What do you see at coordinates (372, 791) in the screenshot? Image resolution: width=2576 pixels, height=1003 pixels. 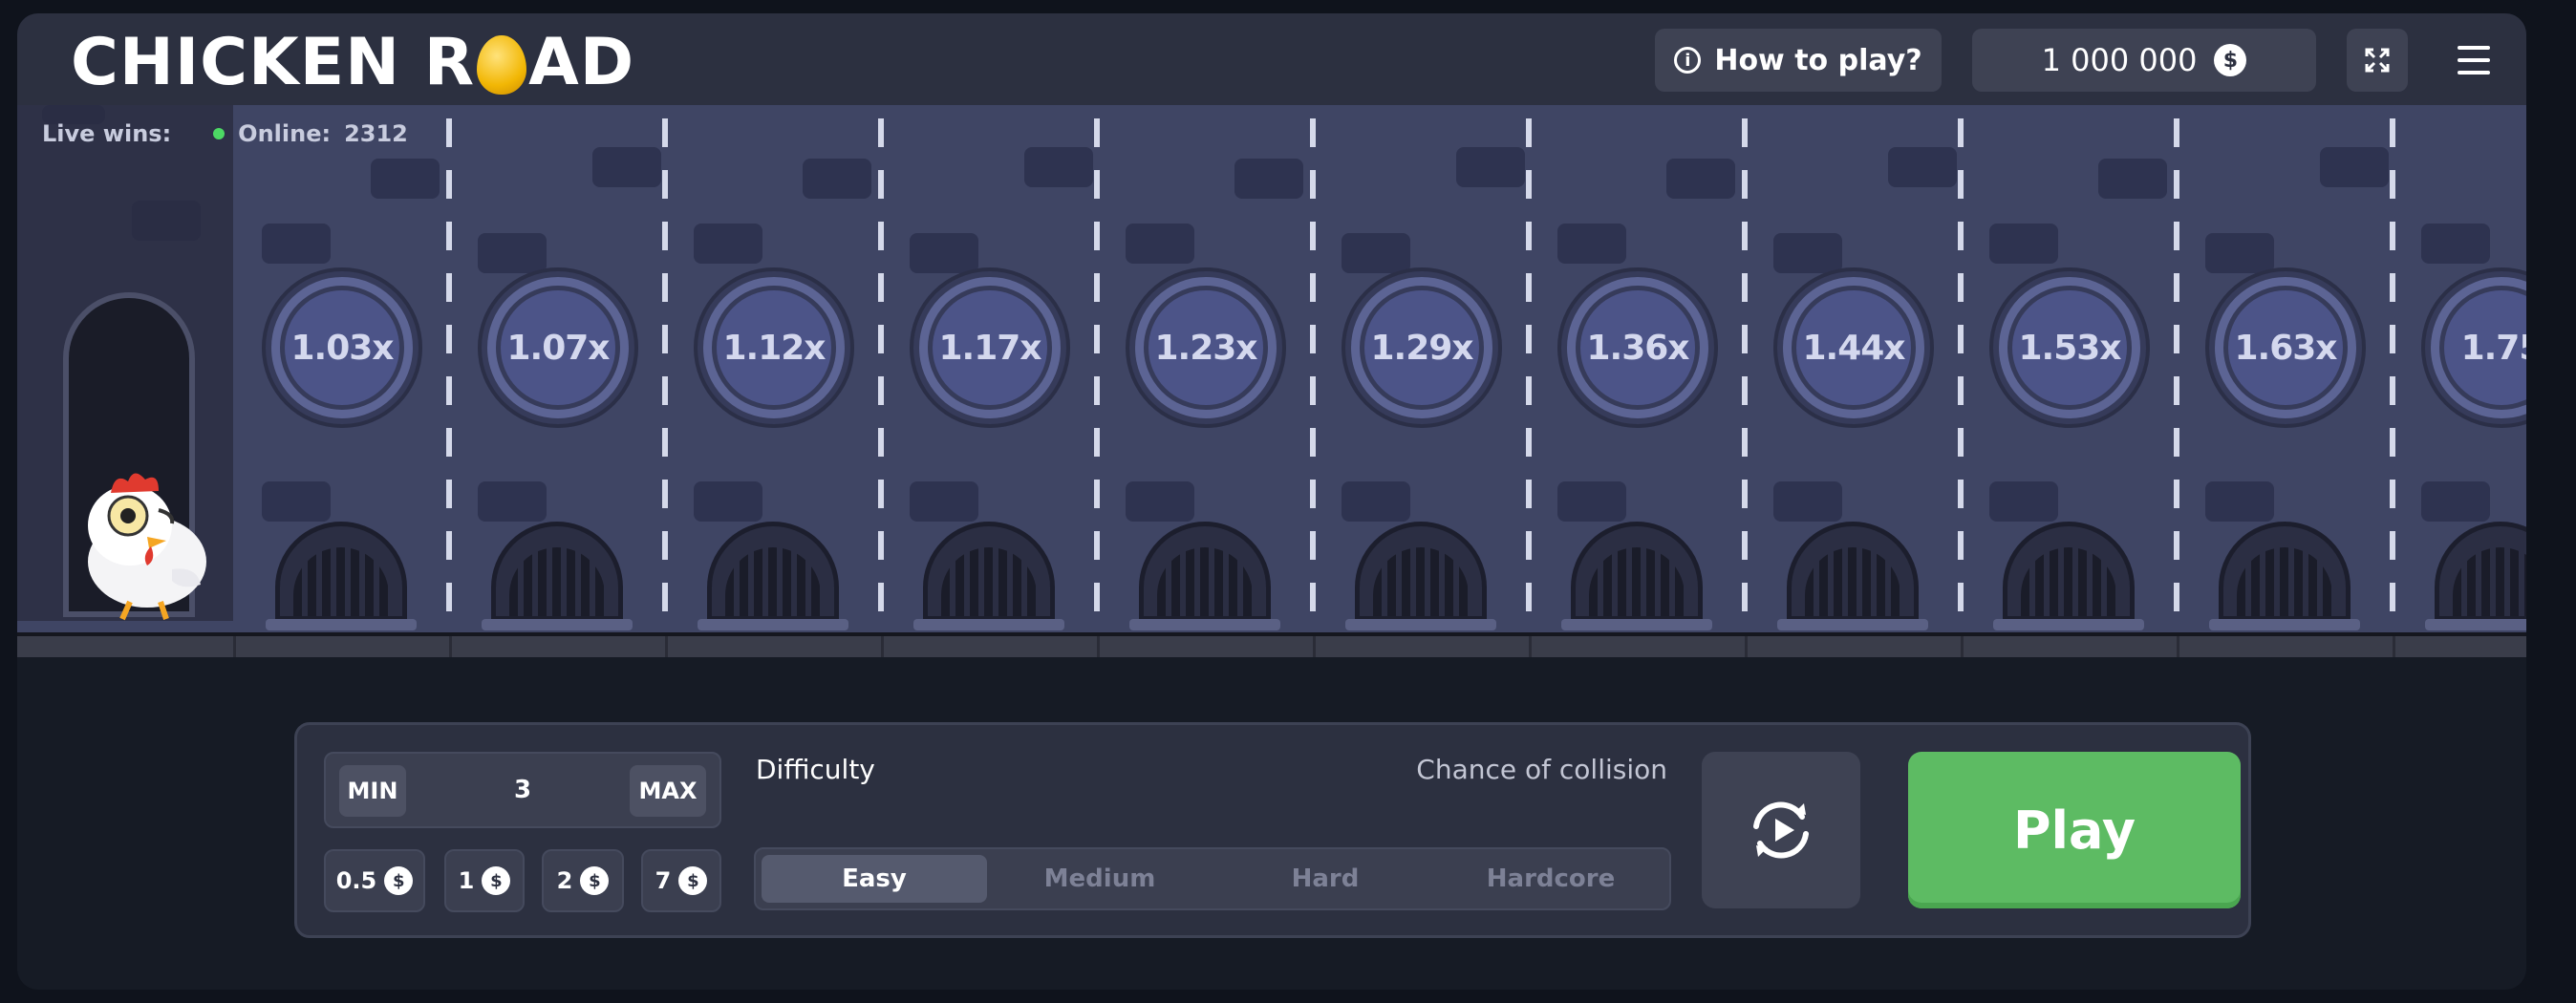 I see `min-bet-button: MIN` at bounding box center [372, 791].